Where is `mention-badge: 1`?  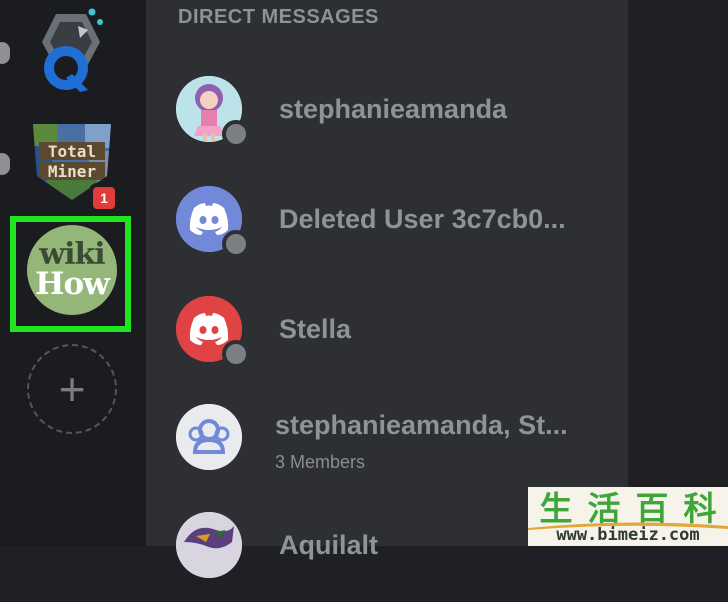
mention-badge: 1 is located at coordinates (104, 198).